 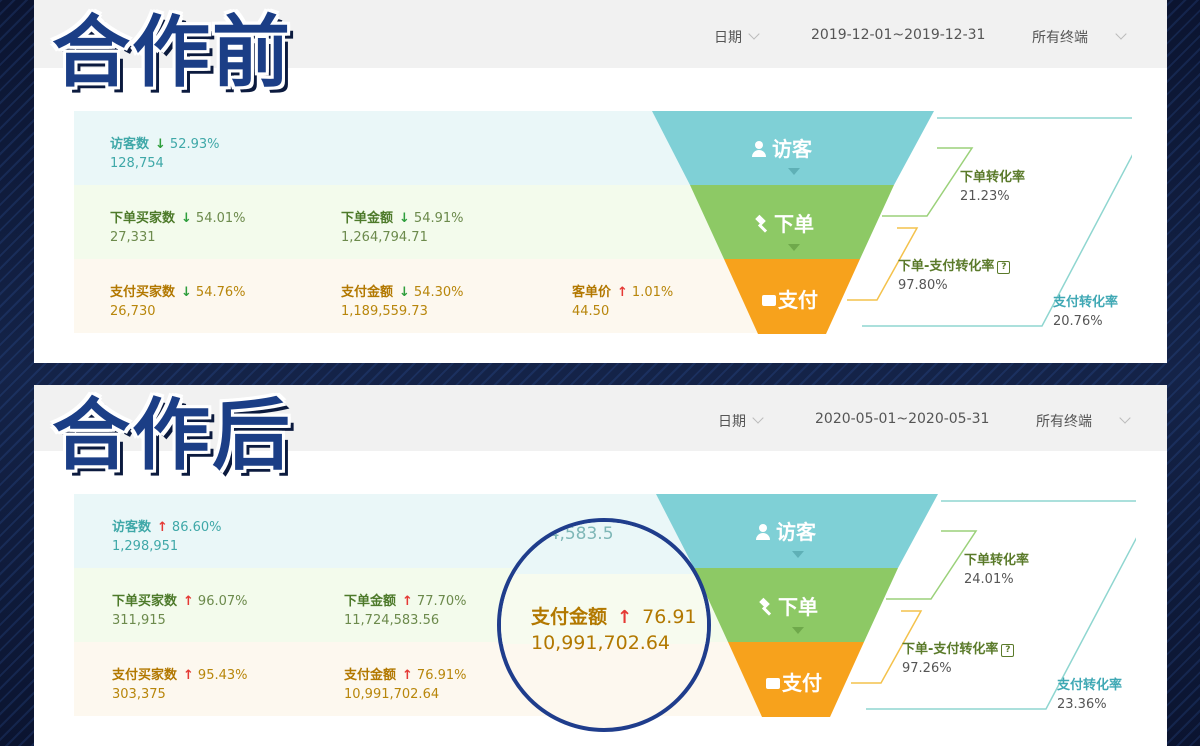 What do you see at coordinates (220, 292) in the screenshot?
I see `metric-pct: 54.76%` at bounding box center [220, 292].